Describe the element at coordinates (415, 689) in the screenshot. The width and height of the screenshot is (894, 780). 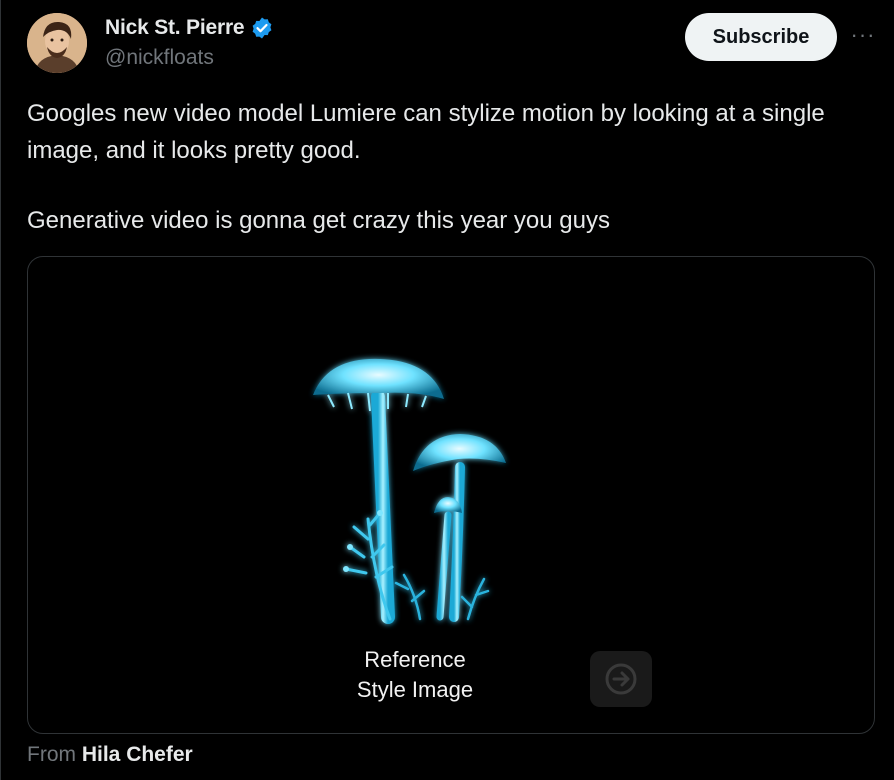
I see `caption-line: Style Image` at that location.